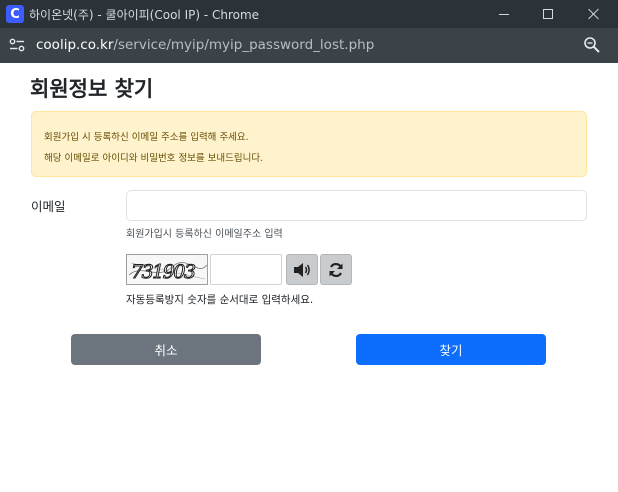 The height and width of the screenshot is (492, 618). I want to click on email-help-text: 회원가입시 등록하신 이메일주소 입력, so click(204, 234).